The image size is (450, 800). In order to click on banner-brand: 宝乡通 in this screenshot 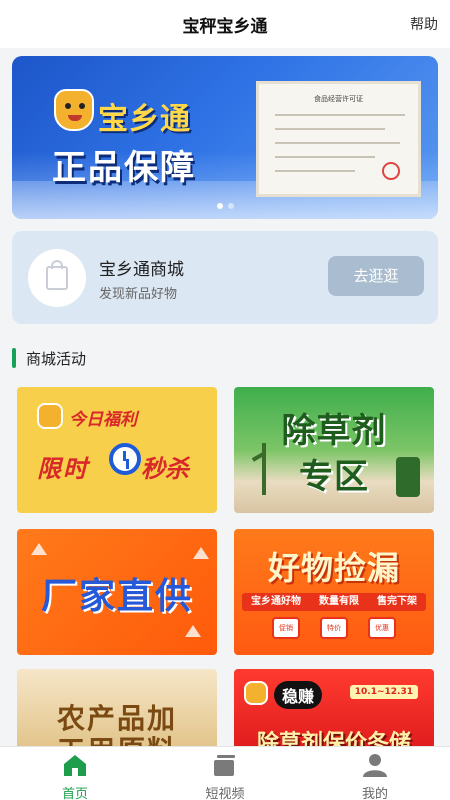, I will do `click(144, 119)`.